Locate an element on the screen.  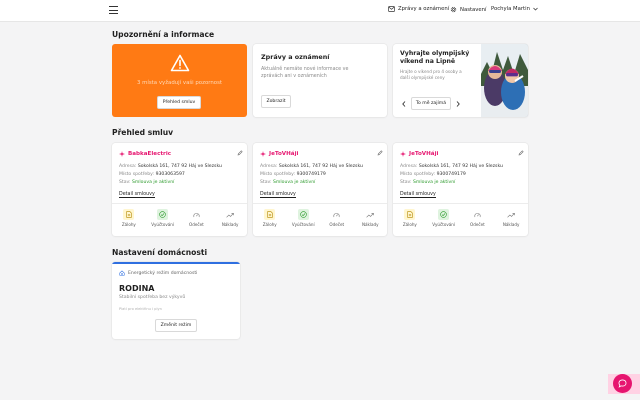
contracts-overview-button: Přehled smluv is located at coordinates (179, 102).